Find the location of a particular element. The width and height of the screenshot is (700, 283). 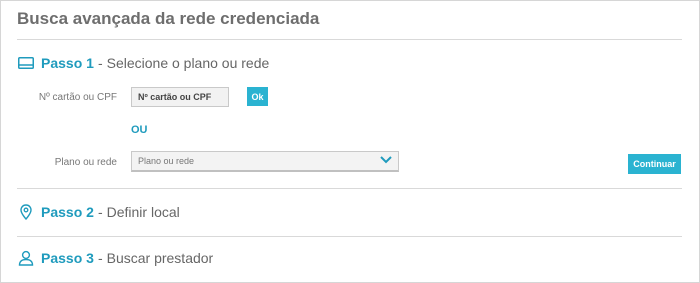

card-number-label: Nº cartão ou CPF is located at coordinates (77, 97).